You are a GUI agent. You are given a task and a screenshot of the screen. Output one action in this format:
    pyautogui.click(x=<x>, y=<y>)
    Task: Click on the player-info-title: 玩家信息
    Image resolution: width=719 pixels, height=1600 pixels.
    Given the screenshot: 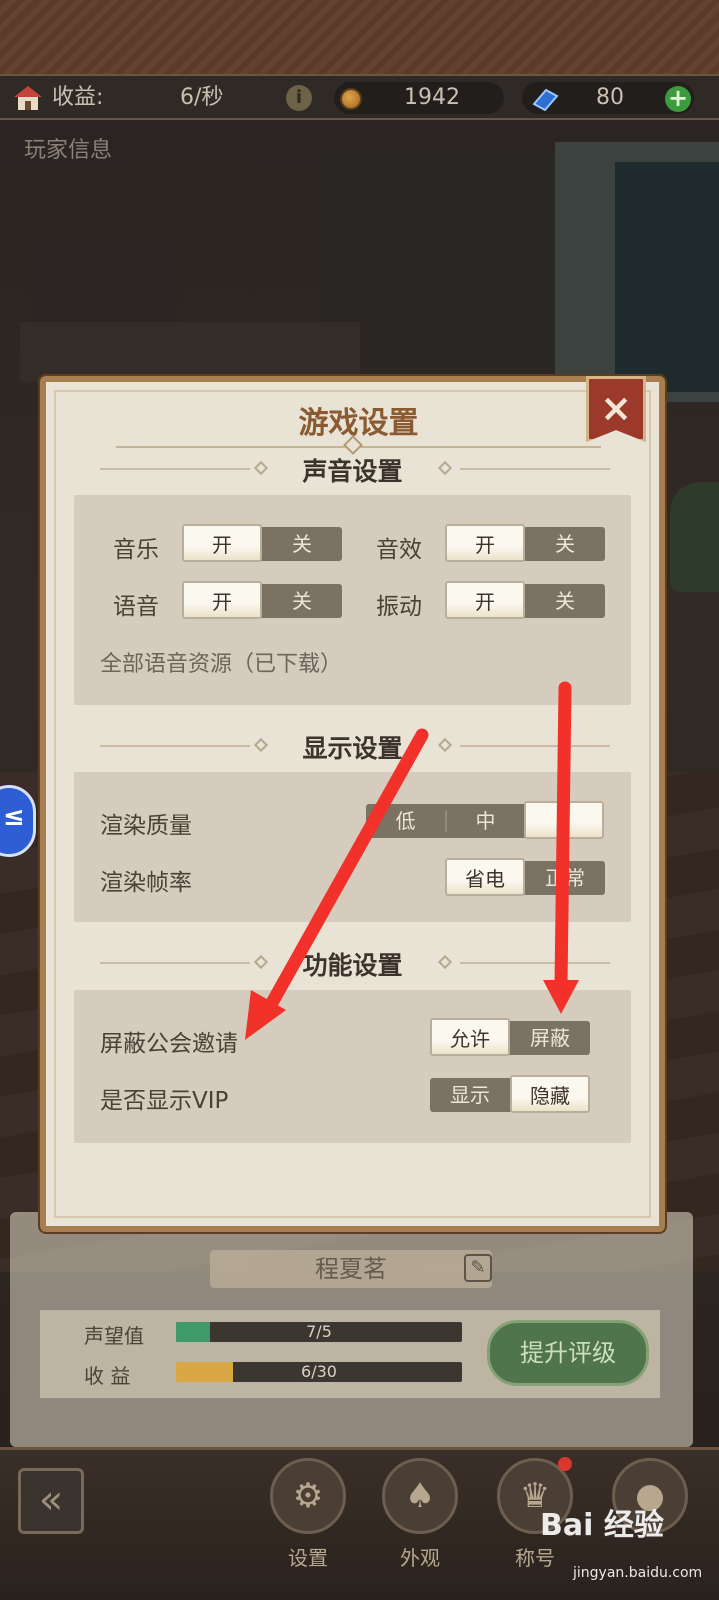 What is the action you would take?
    pyautogui.click(x=68, y=150)
    